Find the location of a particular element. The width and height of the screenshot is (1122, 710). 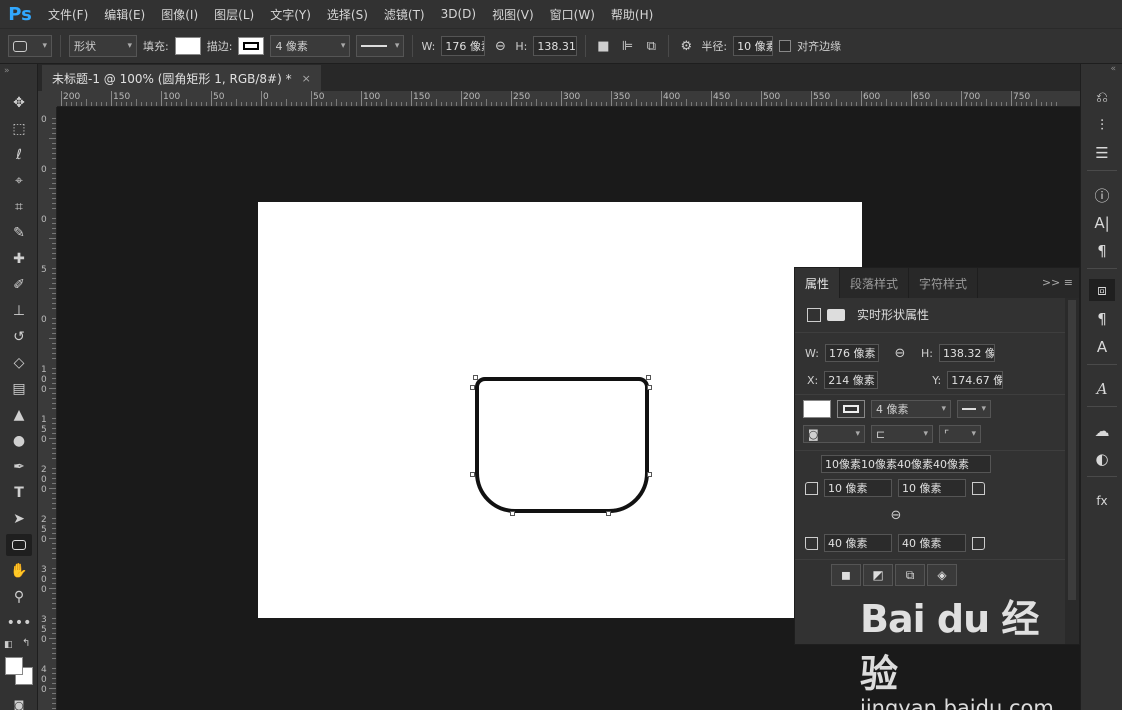

collapse-icon: » is located at coordinates (7, 71).